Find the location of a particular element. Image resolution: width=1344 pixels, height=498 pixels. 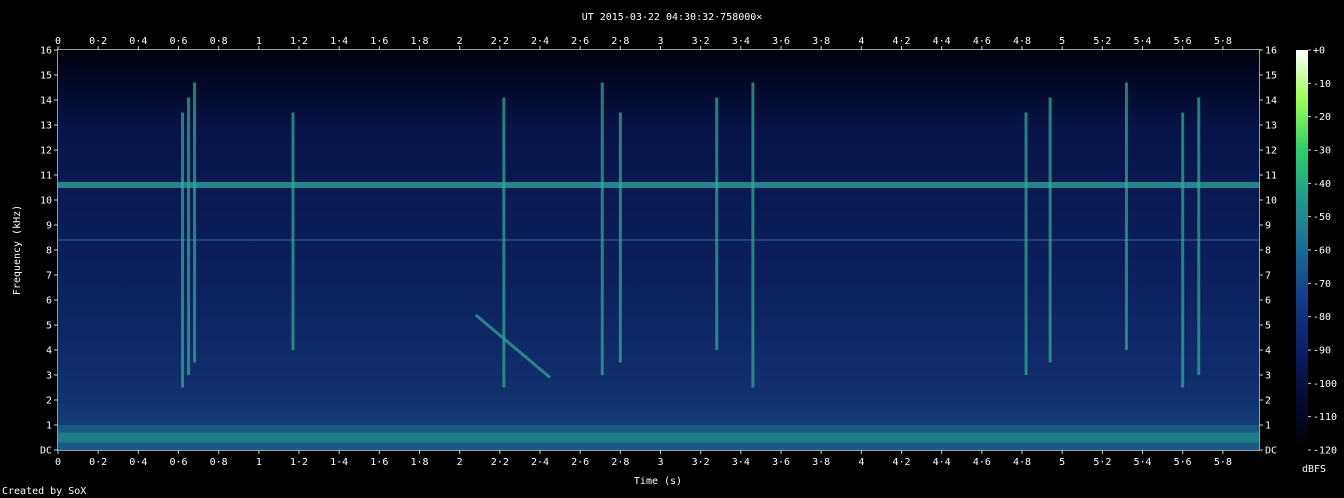

colorbar-tick-label: -60 is located at coordinates (1322, 251).